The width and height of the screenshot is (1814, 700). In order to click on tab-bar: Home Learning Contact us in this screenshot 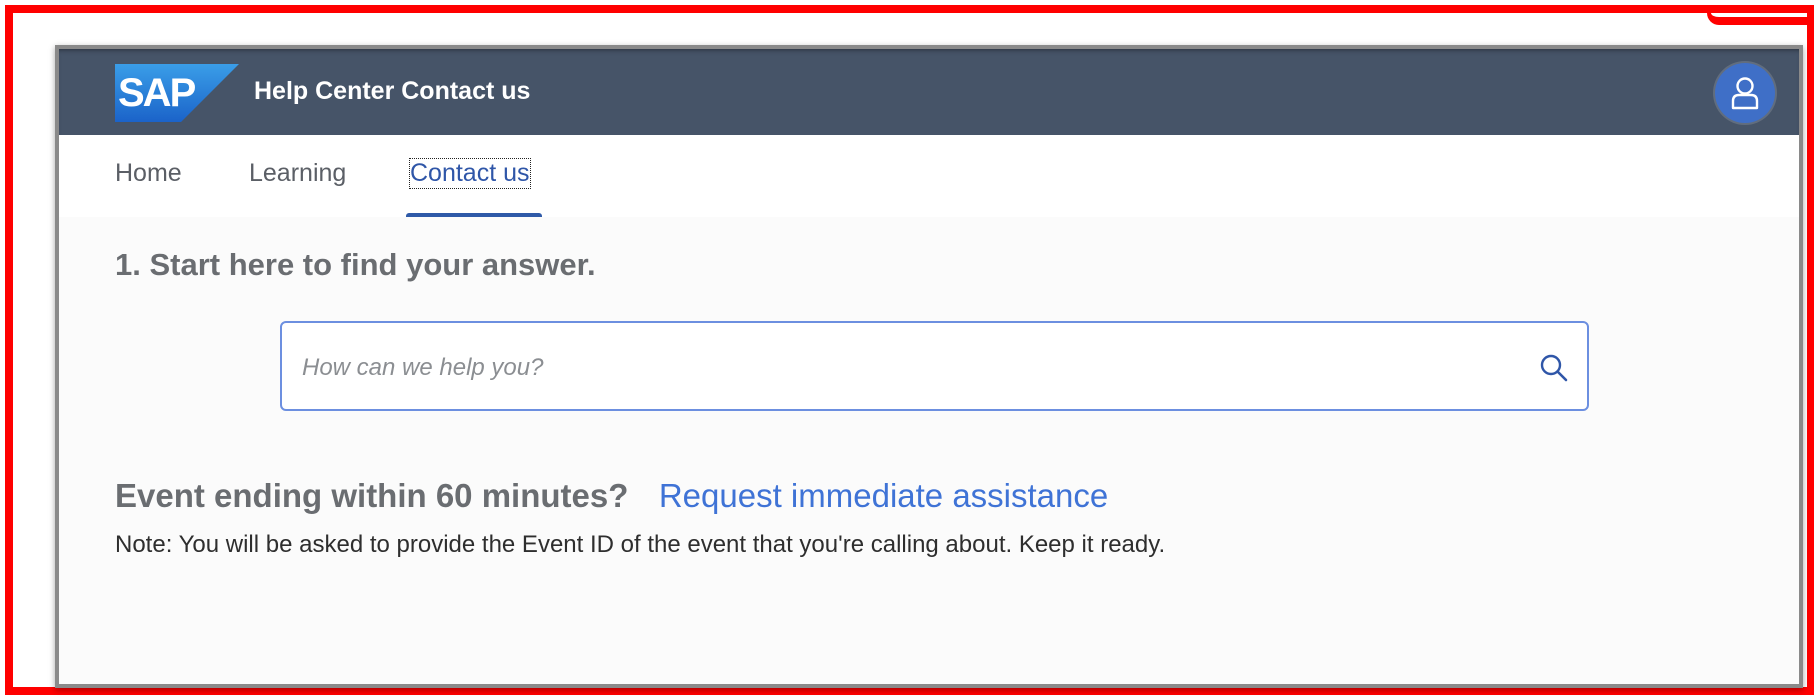, I will do `click(929, 176)`.